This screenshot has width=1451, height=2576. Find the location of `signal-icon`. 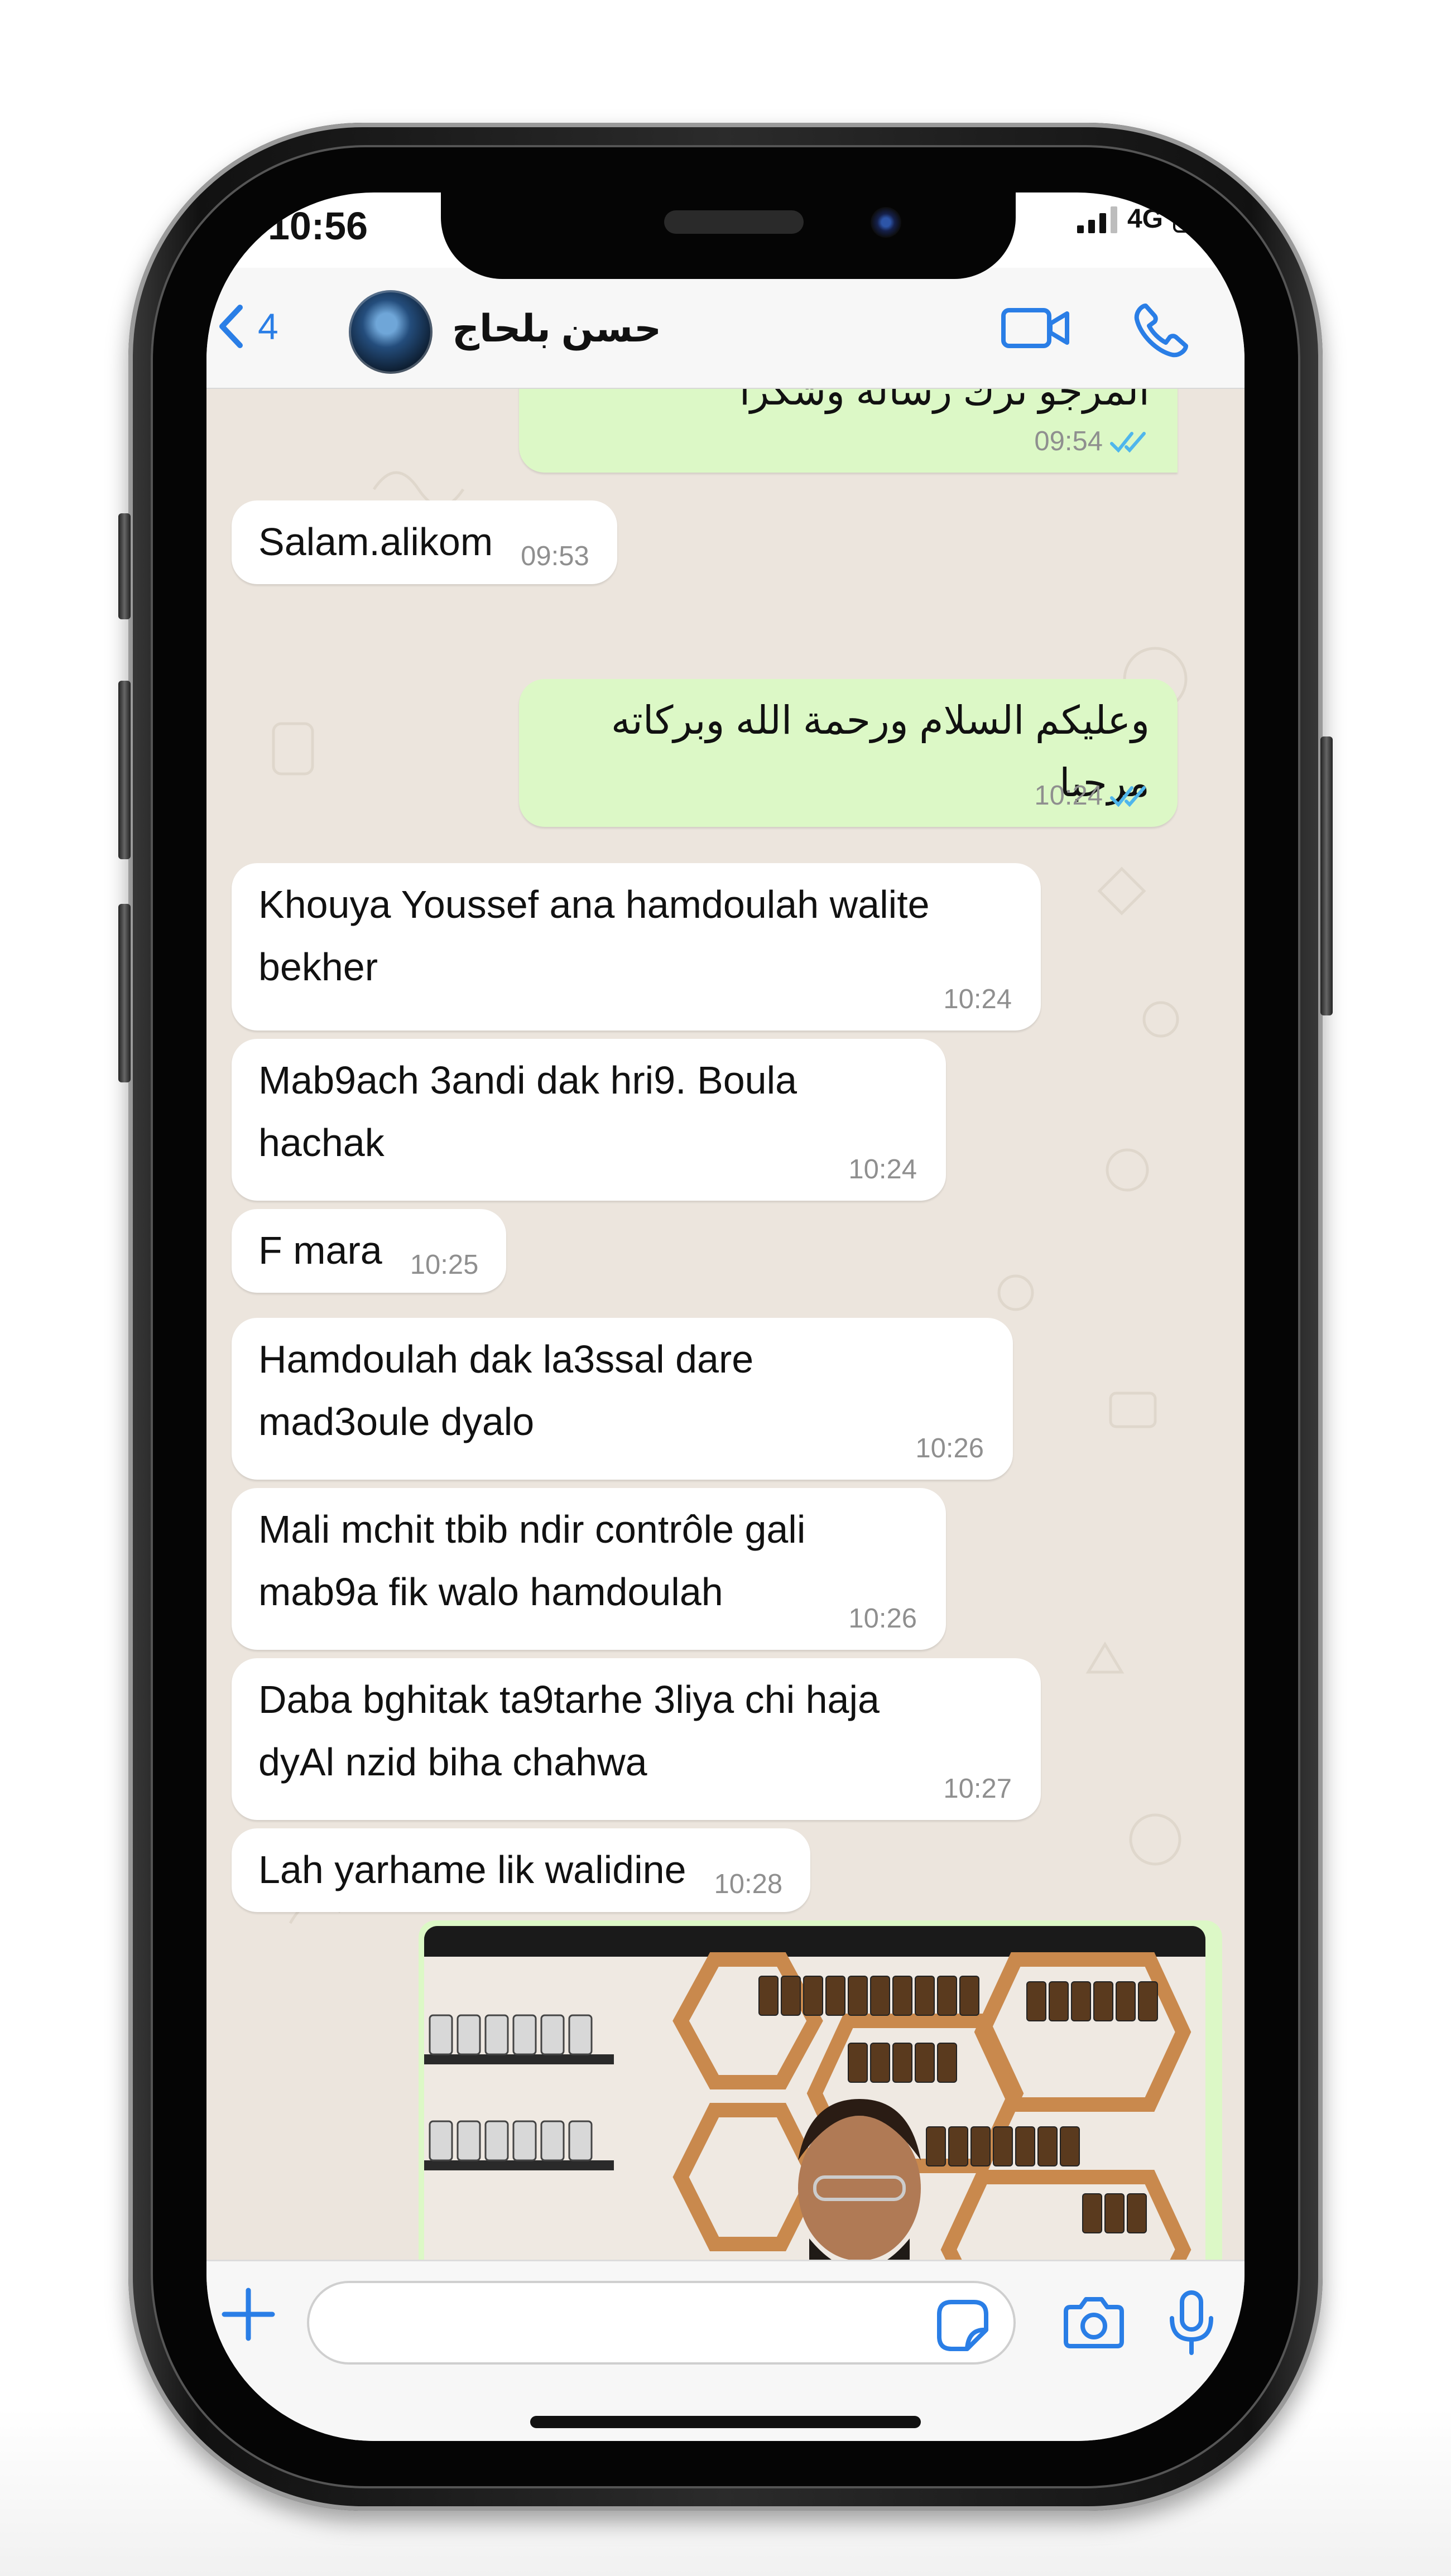

signal-icon is located at coordinates (1097, 219).